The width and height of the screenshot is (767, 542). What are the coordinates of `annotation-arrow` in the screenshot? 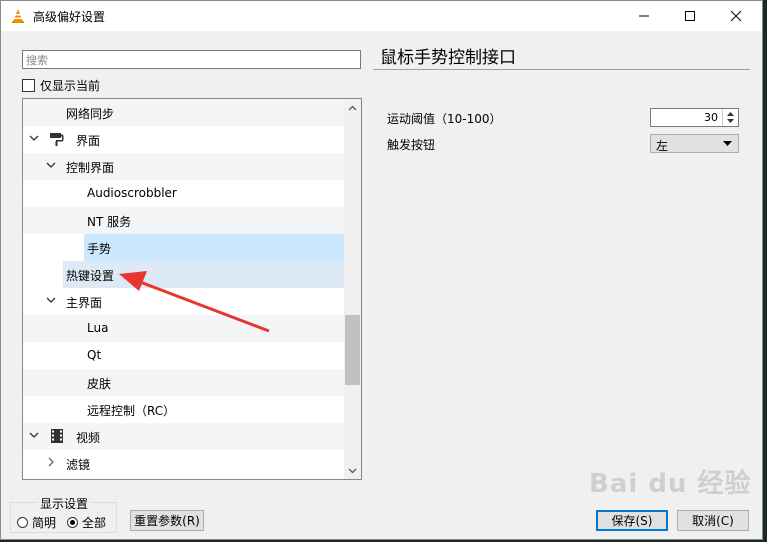 It's located at (194, 302).